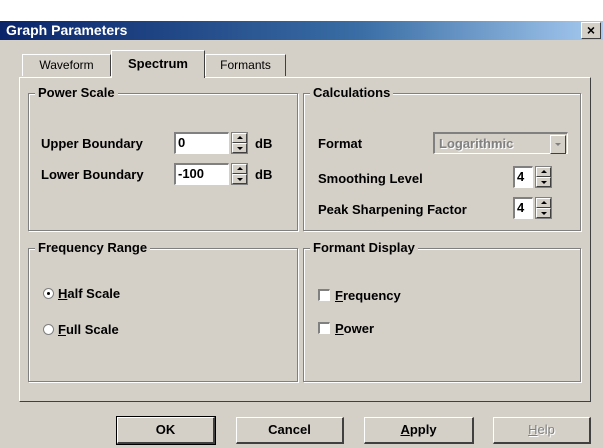 Image resolution: width=603 pixels, height=448 pixels. I want to click on smoothing-level-label: Smoothing Level, so click(370, 178).